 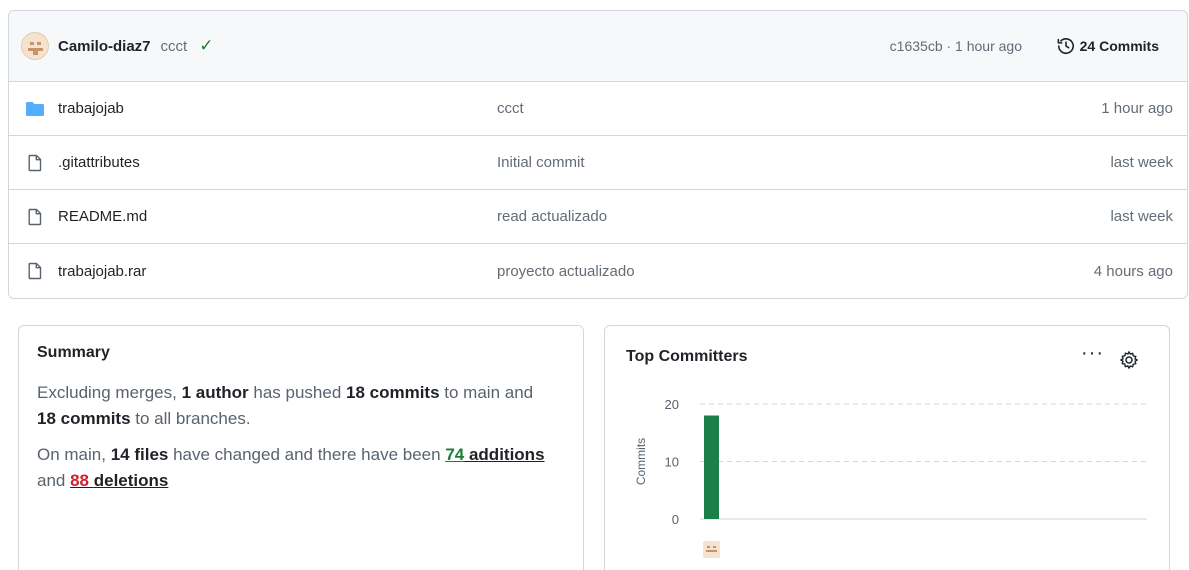 I want to click on file-name-link: trabajojab.rar, so click(x=102, y=271).